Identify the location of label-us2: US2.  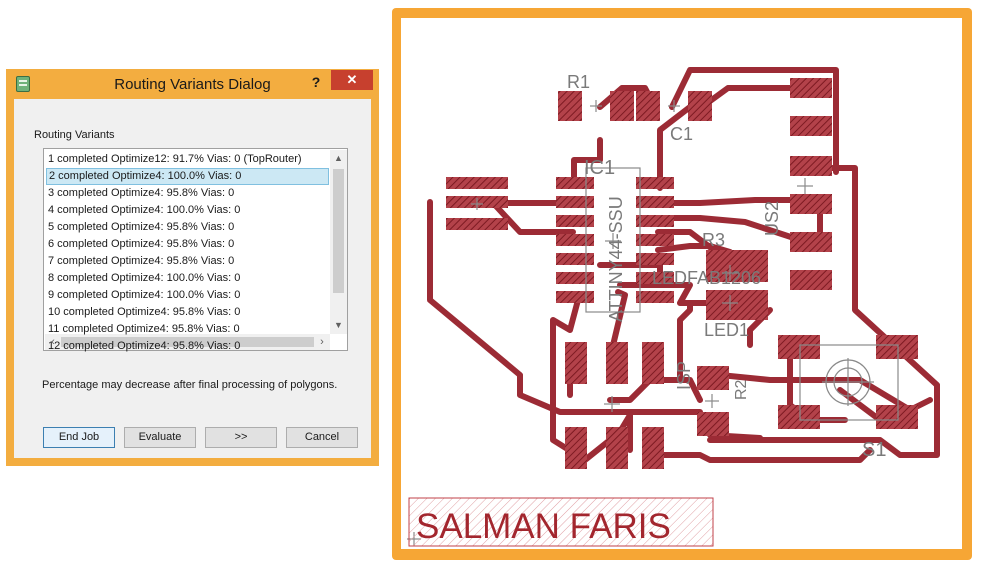
(772, 218).